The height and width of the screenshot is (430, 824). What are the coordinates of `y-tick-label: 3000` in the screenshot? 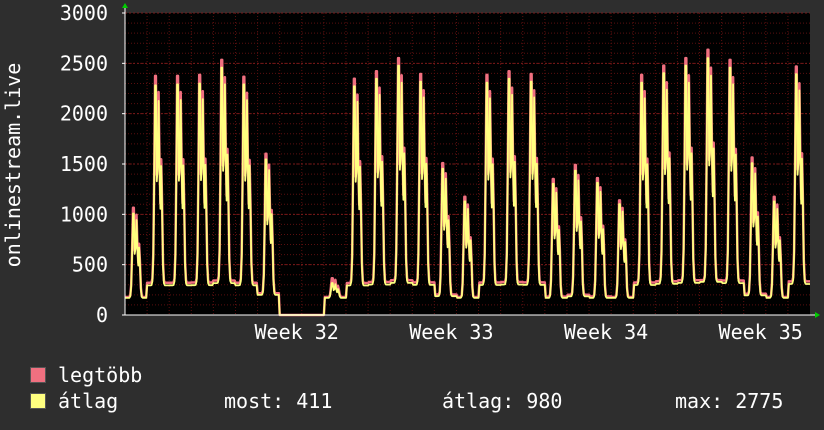 It's located at (84, 13).